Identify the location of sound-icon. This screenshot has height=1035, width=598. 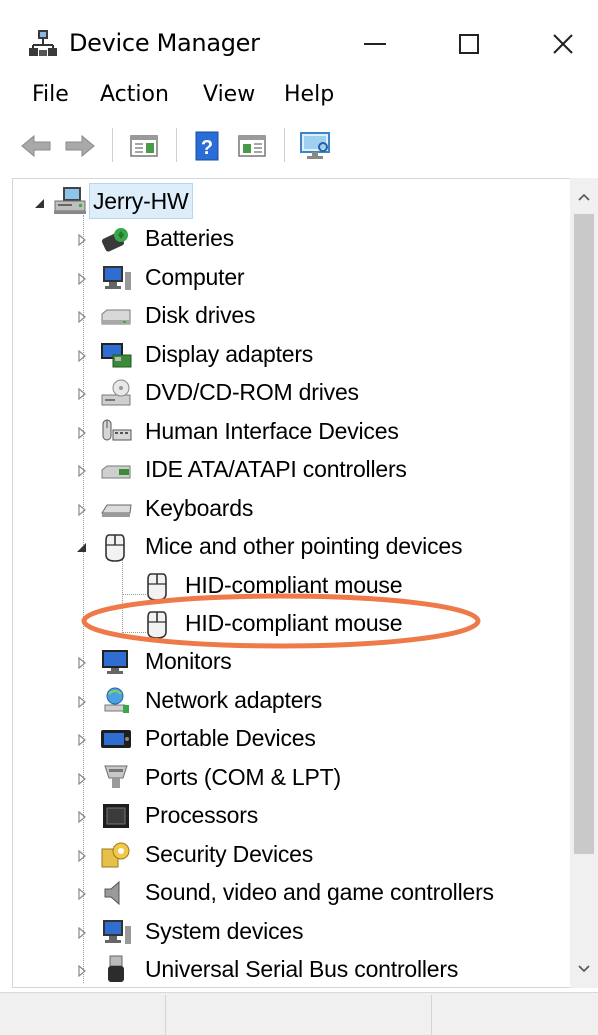
(116, 893).